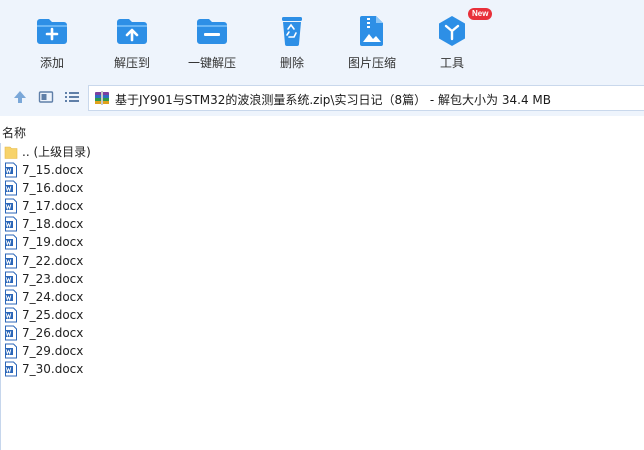 This screenshot has width=644, height=450. I want to click on file-row: 7_30.docx, so click(322, 369).